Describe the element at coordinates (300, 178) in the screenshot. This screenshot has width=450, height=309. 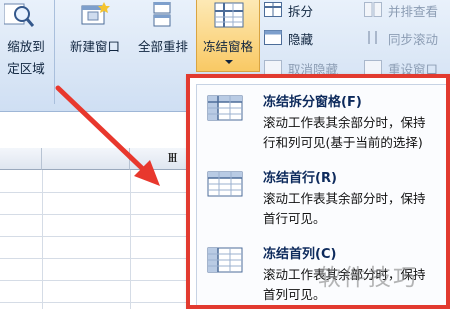
I see `freeze-top-row-title: 冻结首行(R)` at that location.